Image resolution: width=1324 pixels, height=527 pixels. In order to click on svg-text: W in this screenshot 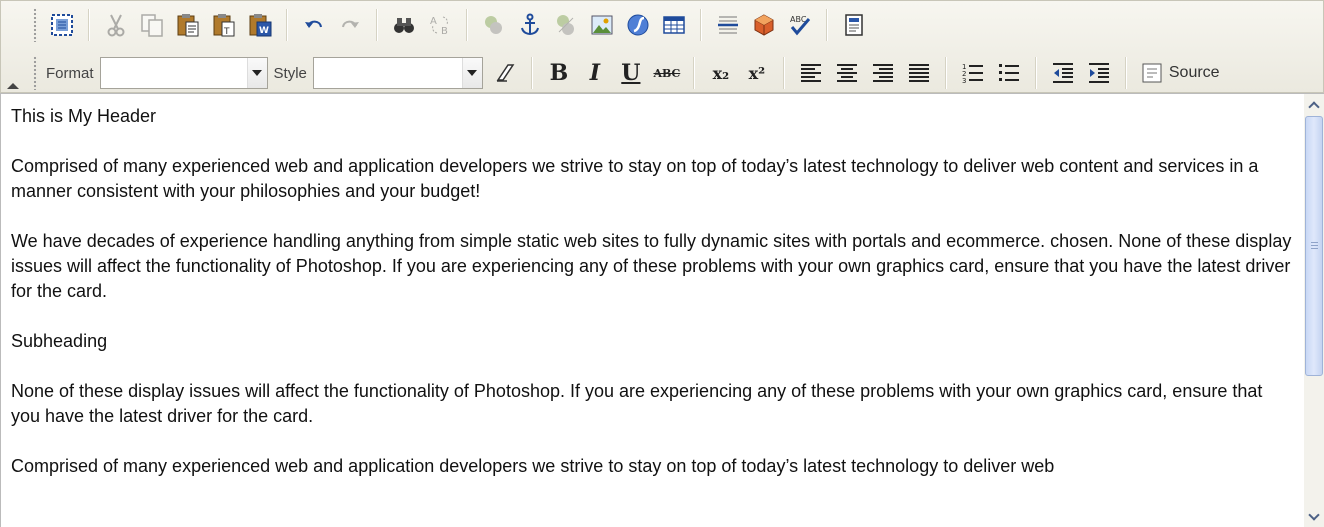, I will do `click(264, 31)`.